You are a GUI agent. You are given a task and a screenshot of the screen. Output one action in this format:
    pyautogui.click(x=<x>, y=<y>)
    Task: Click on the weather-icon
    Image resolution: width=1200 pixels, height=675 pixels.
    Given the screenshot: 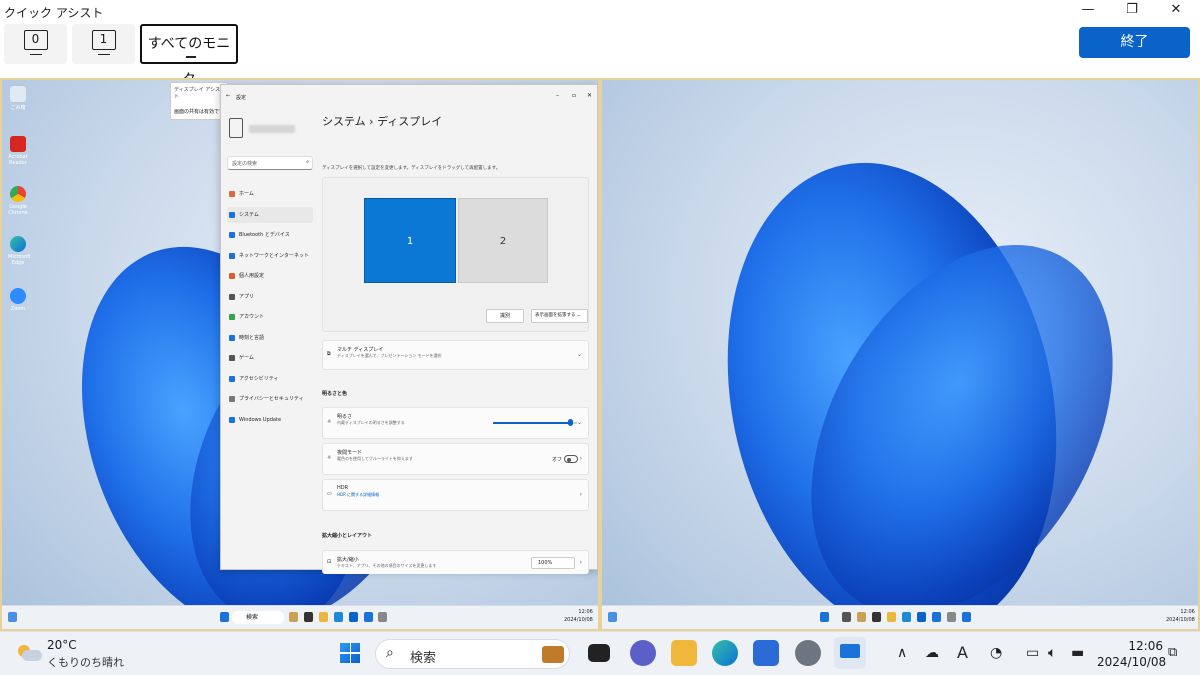 What is the action you would take?
    pyautogui.click(x=29, y=653)
    